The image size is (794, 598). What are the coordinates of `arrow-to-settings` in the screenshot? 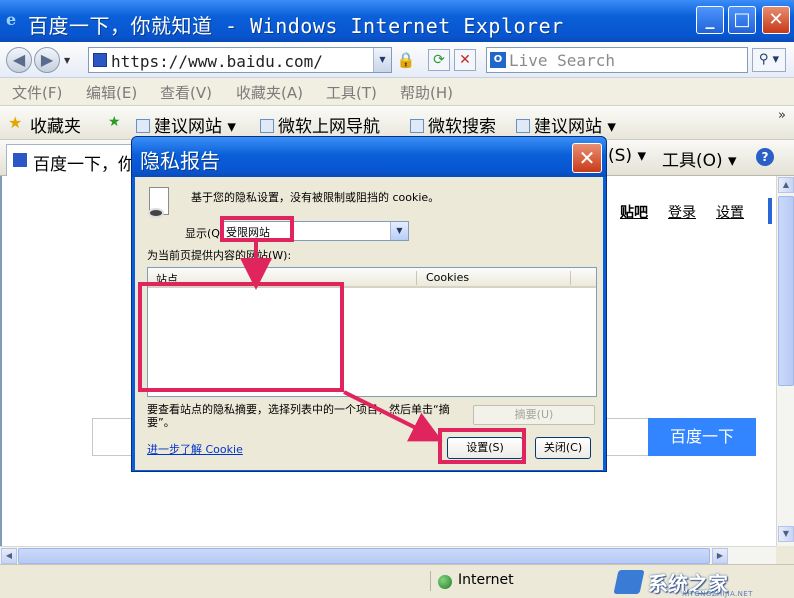 It's located at (393, 416).